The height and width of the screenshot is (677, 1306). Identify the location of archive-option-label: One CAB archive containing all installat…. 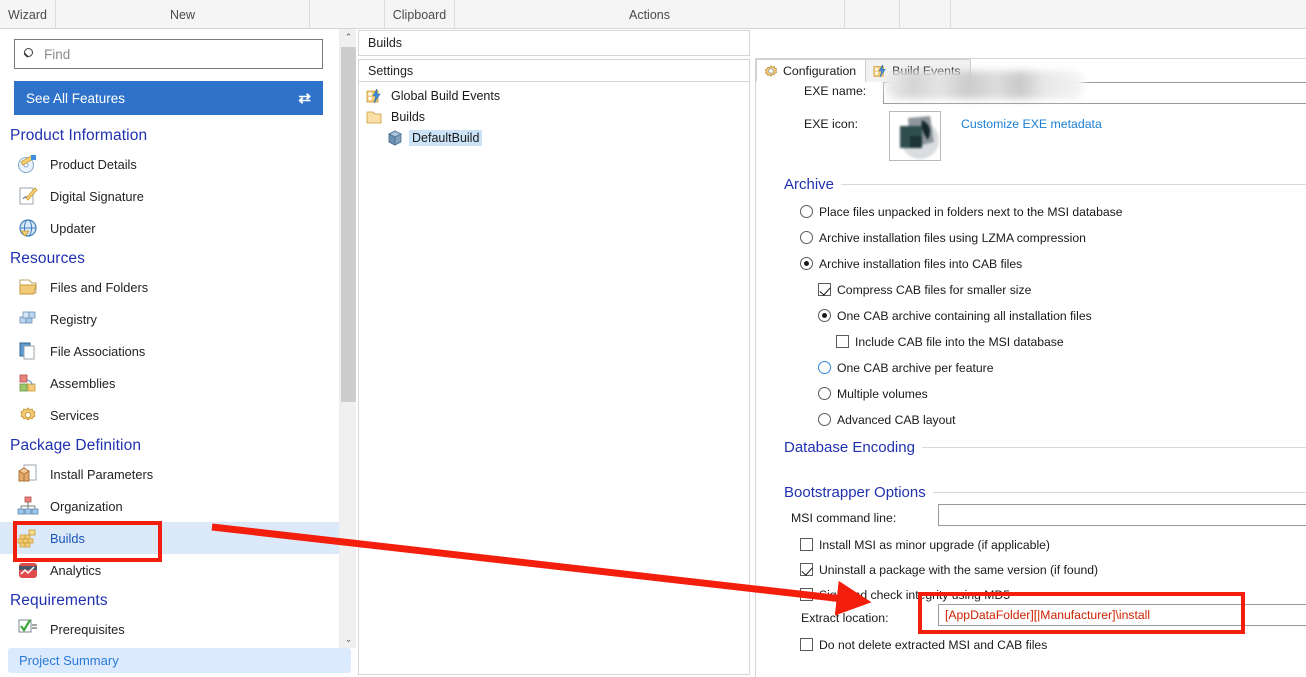
(964, 316).